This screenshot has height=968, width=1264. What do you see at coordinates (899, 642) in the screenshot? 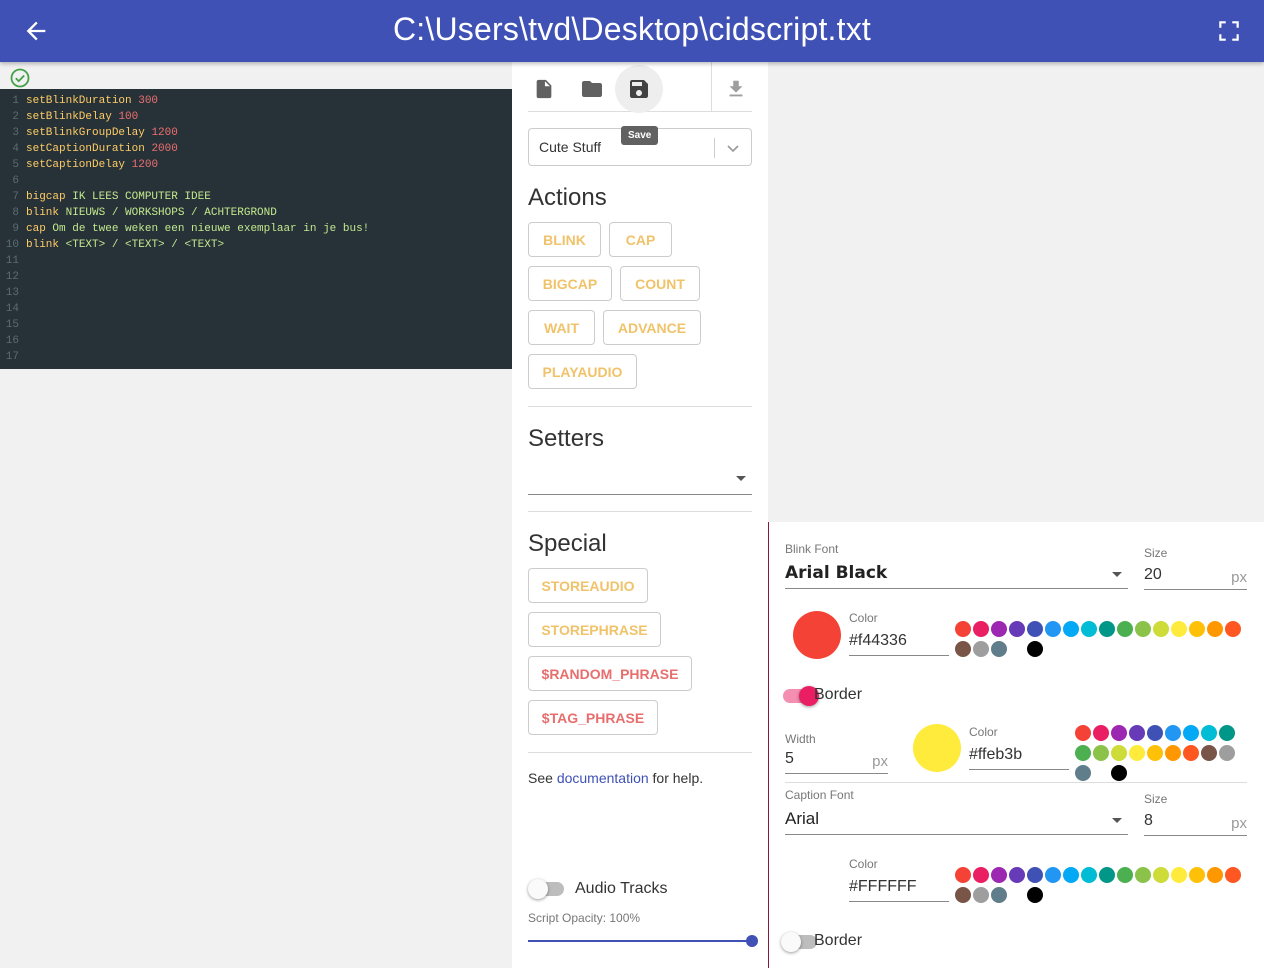
I see `blink-color-input: #f44336` at bounding box center [899, 642].